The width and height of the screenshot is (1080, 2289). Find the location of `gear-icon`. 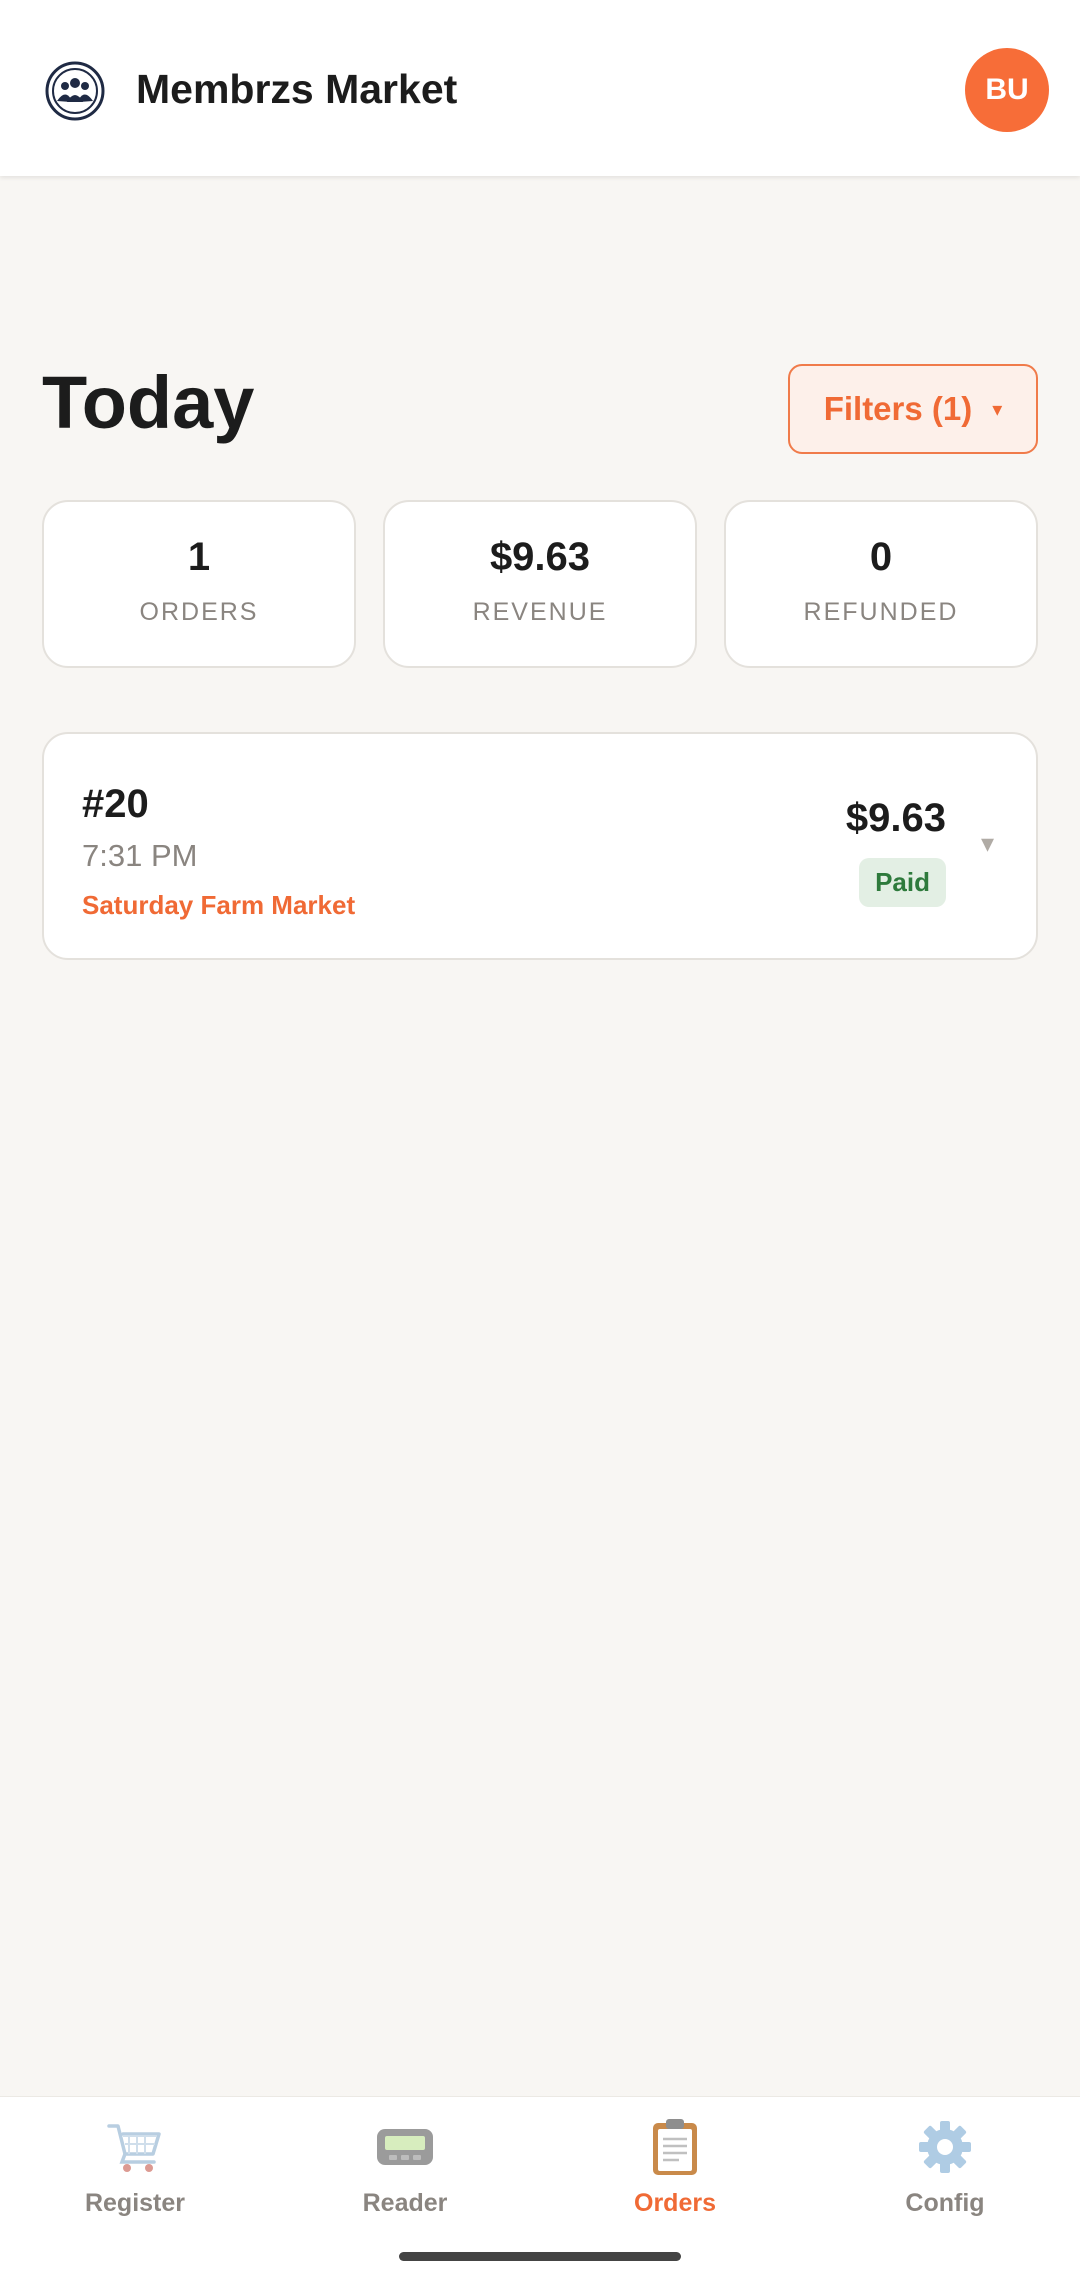

gear-icon is located at coordinates (945, 2147).